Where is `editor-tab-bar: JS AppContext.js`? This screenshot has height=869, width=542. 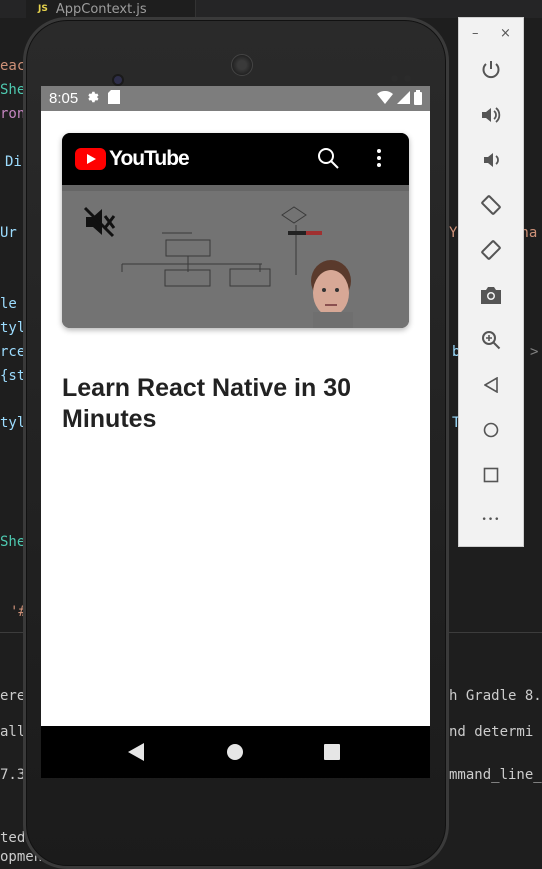 editor-tab-bar: JS AppContext.js is located at coordinates (271, 9).